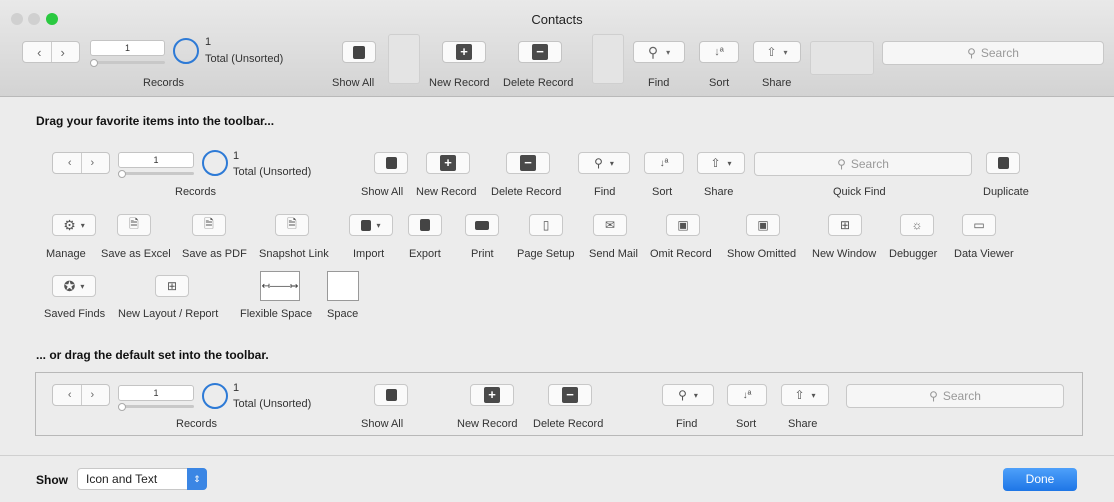 This screenshot has height=502, width=1114. What do you see at coordinates (127, 48) in the screenshot?
I see `record-number-field: 1` at bounding box center [127, 48].